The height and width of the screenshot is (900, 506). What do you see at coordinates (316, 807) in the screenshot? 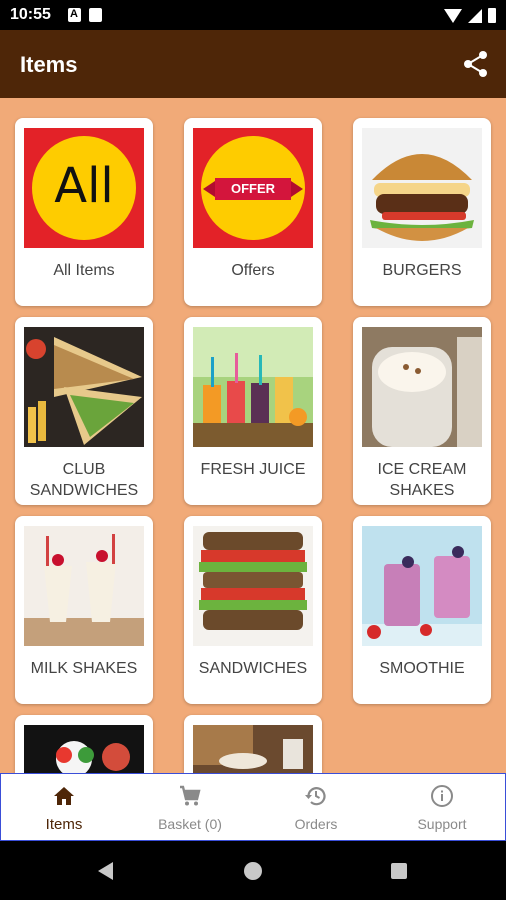
I see `nav-orders: Orders` at bounding box center [316, 807].